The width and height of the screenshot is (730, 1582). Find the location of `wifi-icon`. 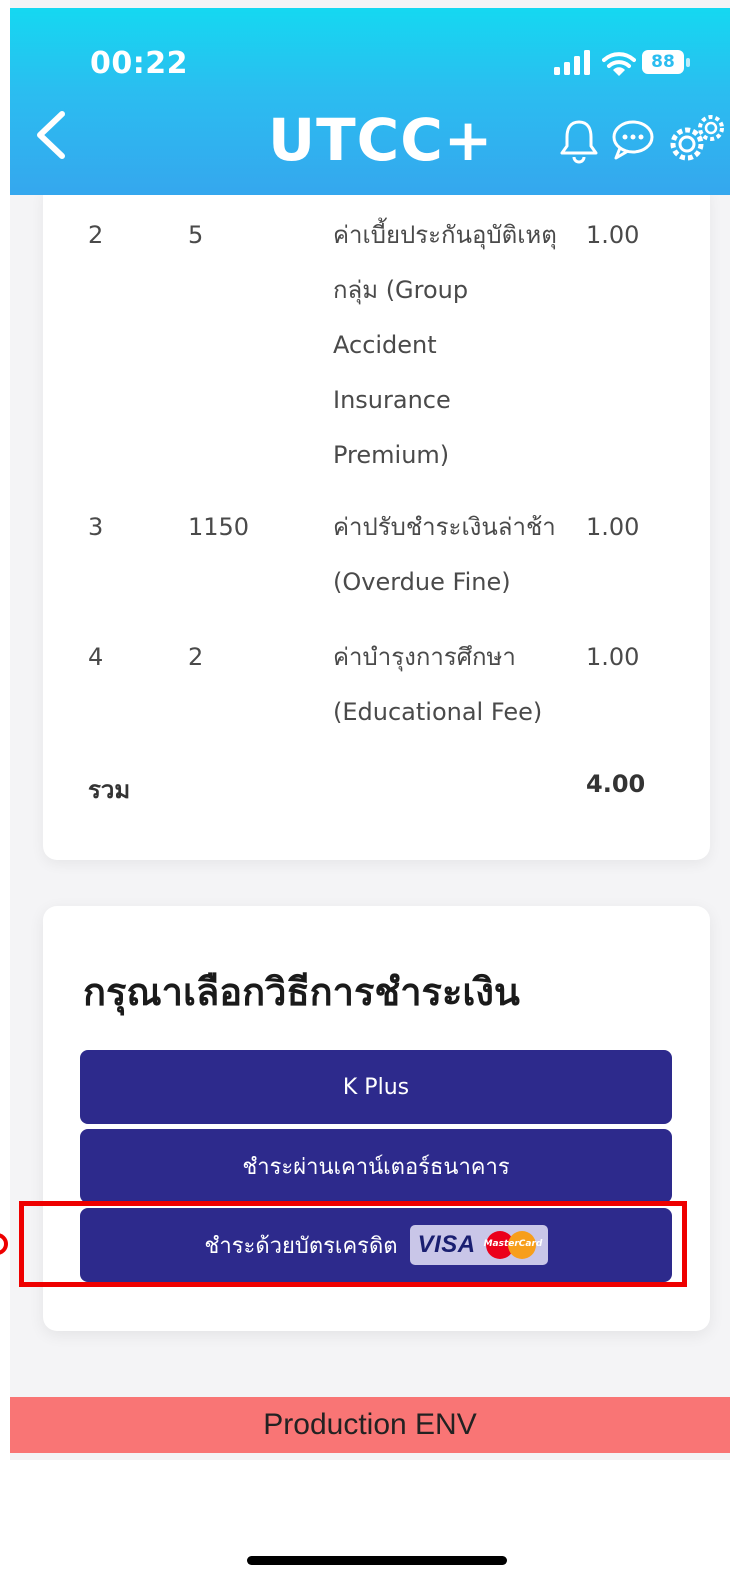

wifi-icon is located at coordinates (619, 64).